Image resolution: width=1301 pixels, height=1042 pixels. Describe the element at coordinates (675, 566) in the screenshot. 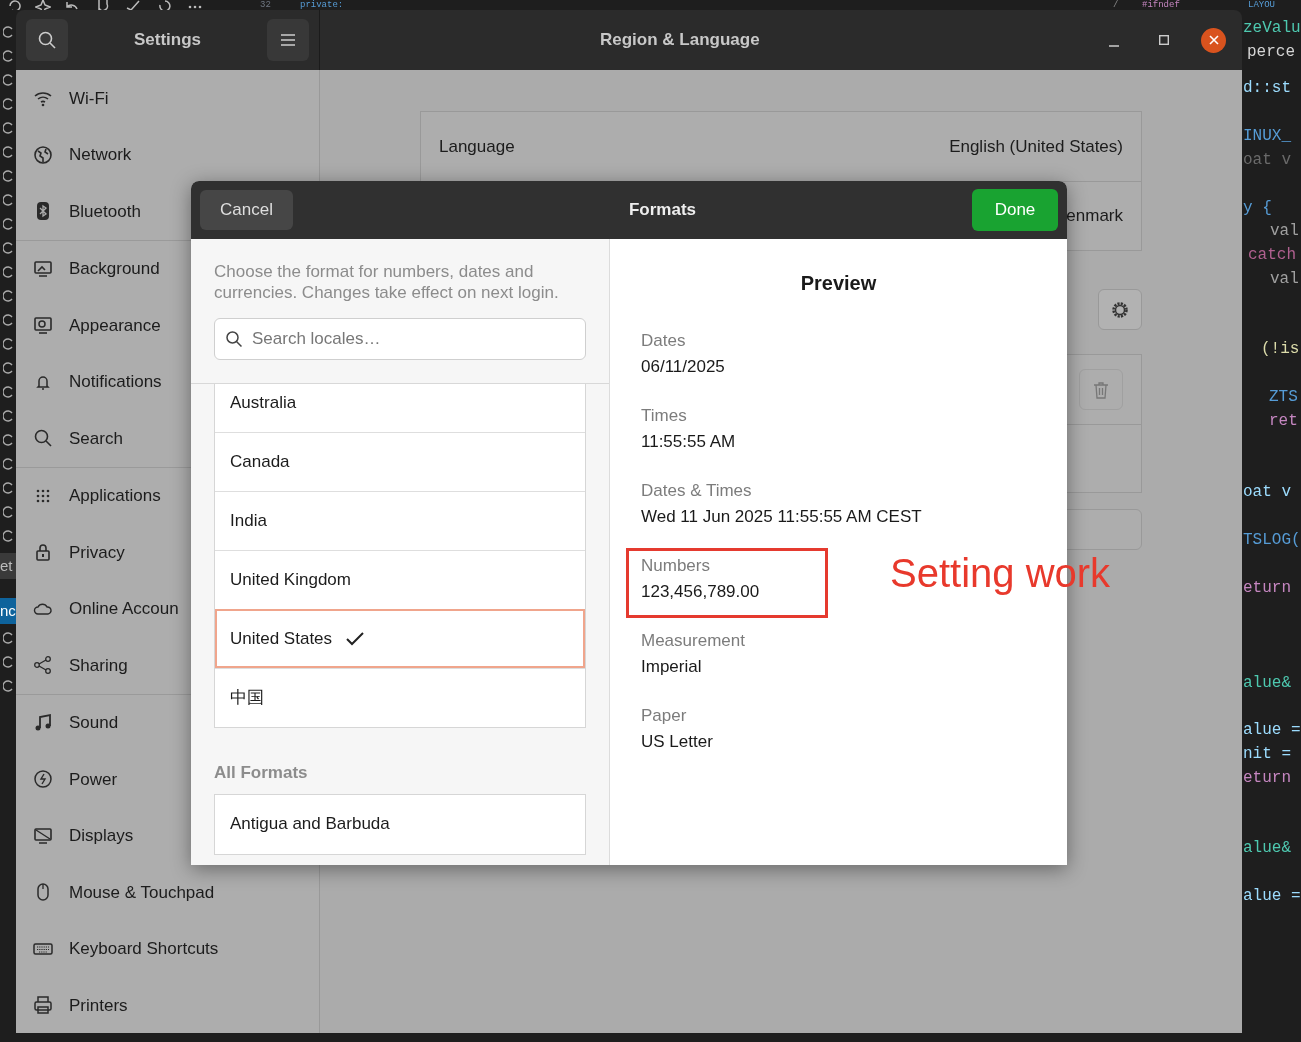

I see `preview-label: Numbers` at that location.